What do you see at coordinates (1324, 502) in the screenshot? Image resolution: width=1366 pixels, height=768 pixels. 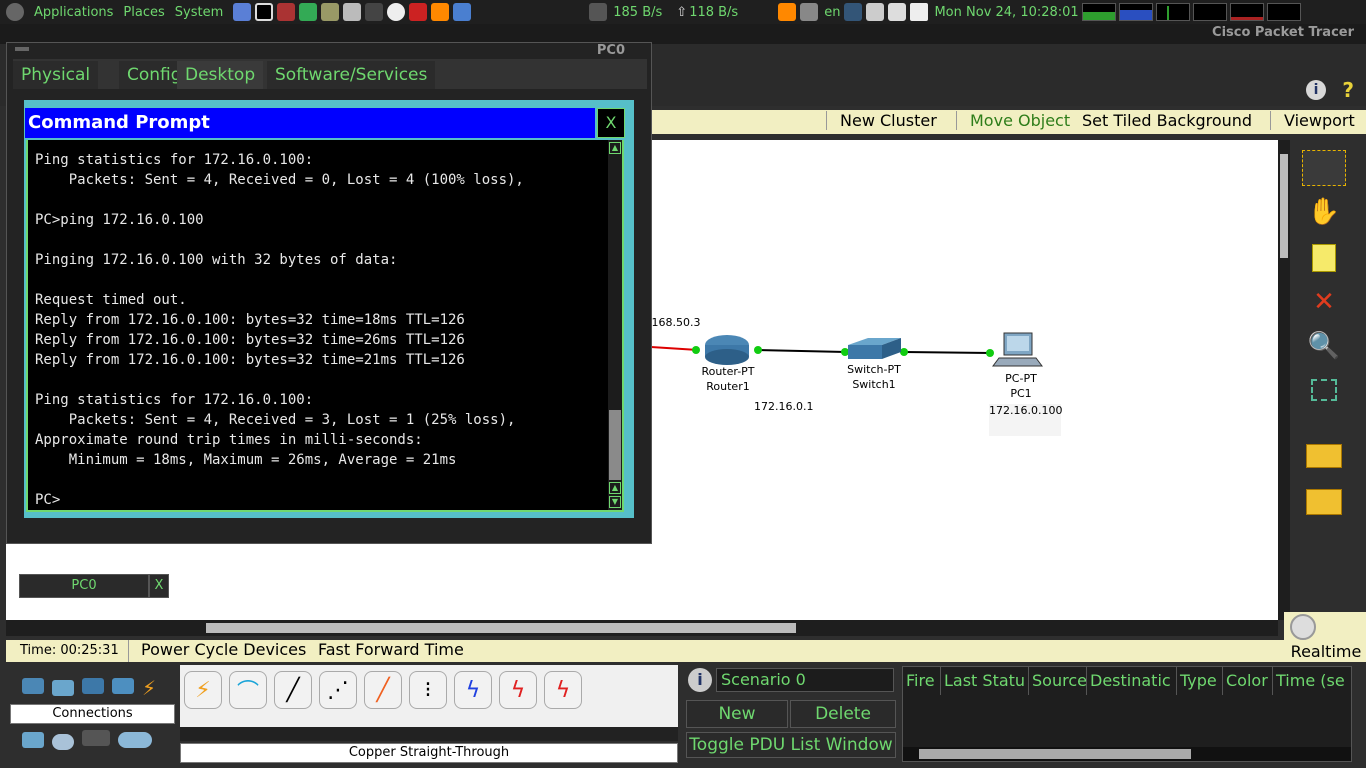 I see `add-complex-pdu-icon` at bounding box center [1324, 502].